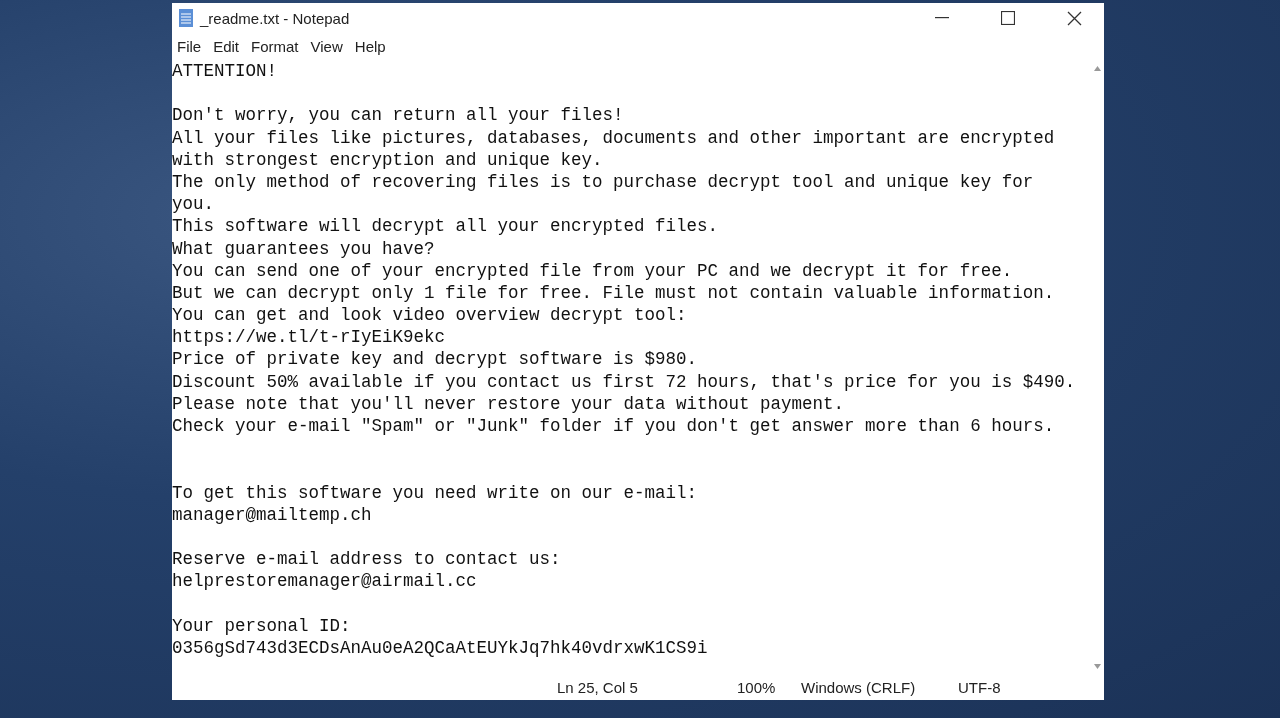 This screenshot has height=718, width=1280. I want to click on text-line: Your personal ID:, so click(261, 625).